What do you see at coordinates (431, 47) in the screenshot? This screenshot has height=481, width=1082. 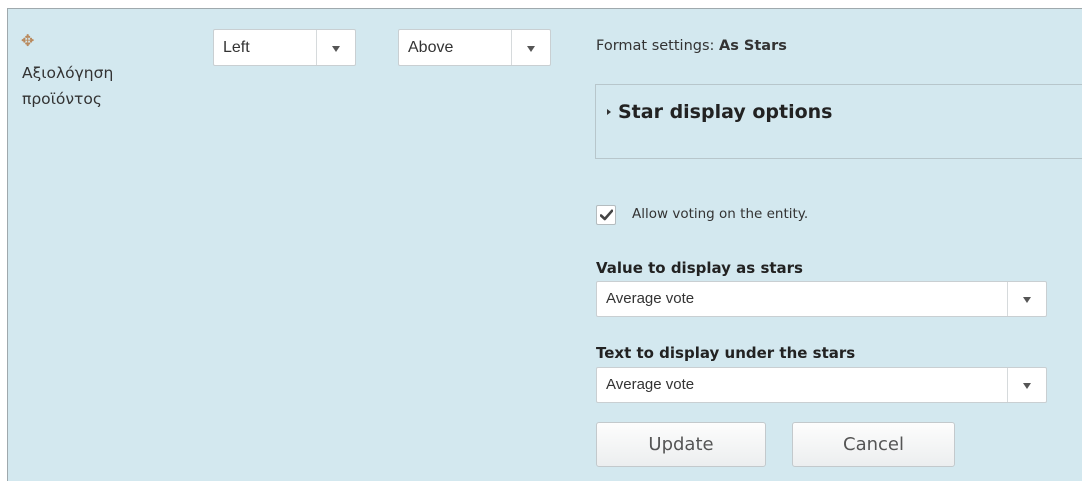 I see `label-display-value: Above` at bounding box center [431, 47].